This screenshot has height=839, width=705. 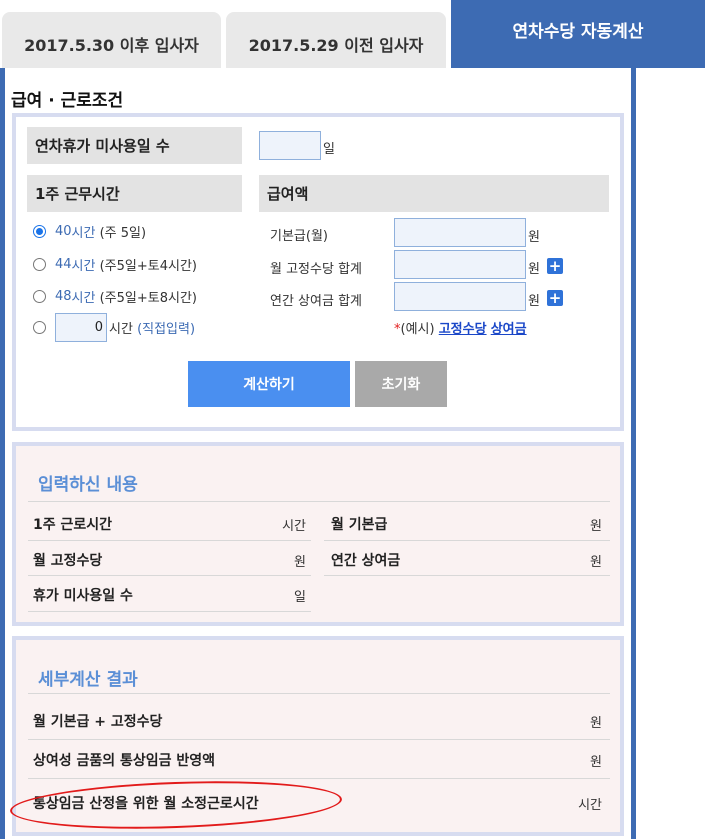 I want to click on example-link-bonus: 상여금, so click(x=509, y=329).